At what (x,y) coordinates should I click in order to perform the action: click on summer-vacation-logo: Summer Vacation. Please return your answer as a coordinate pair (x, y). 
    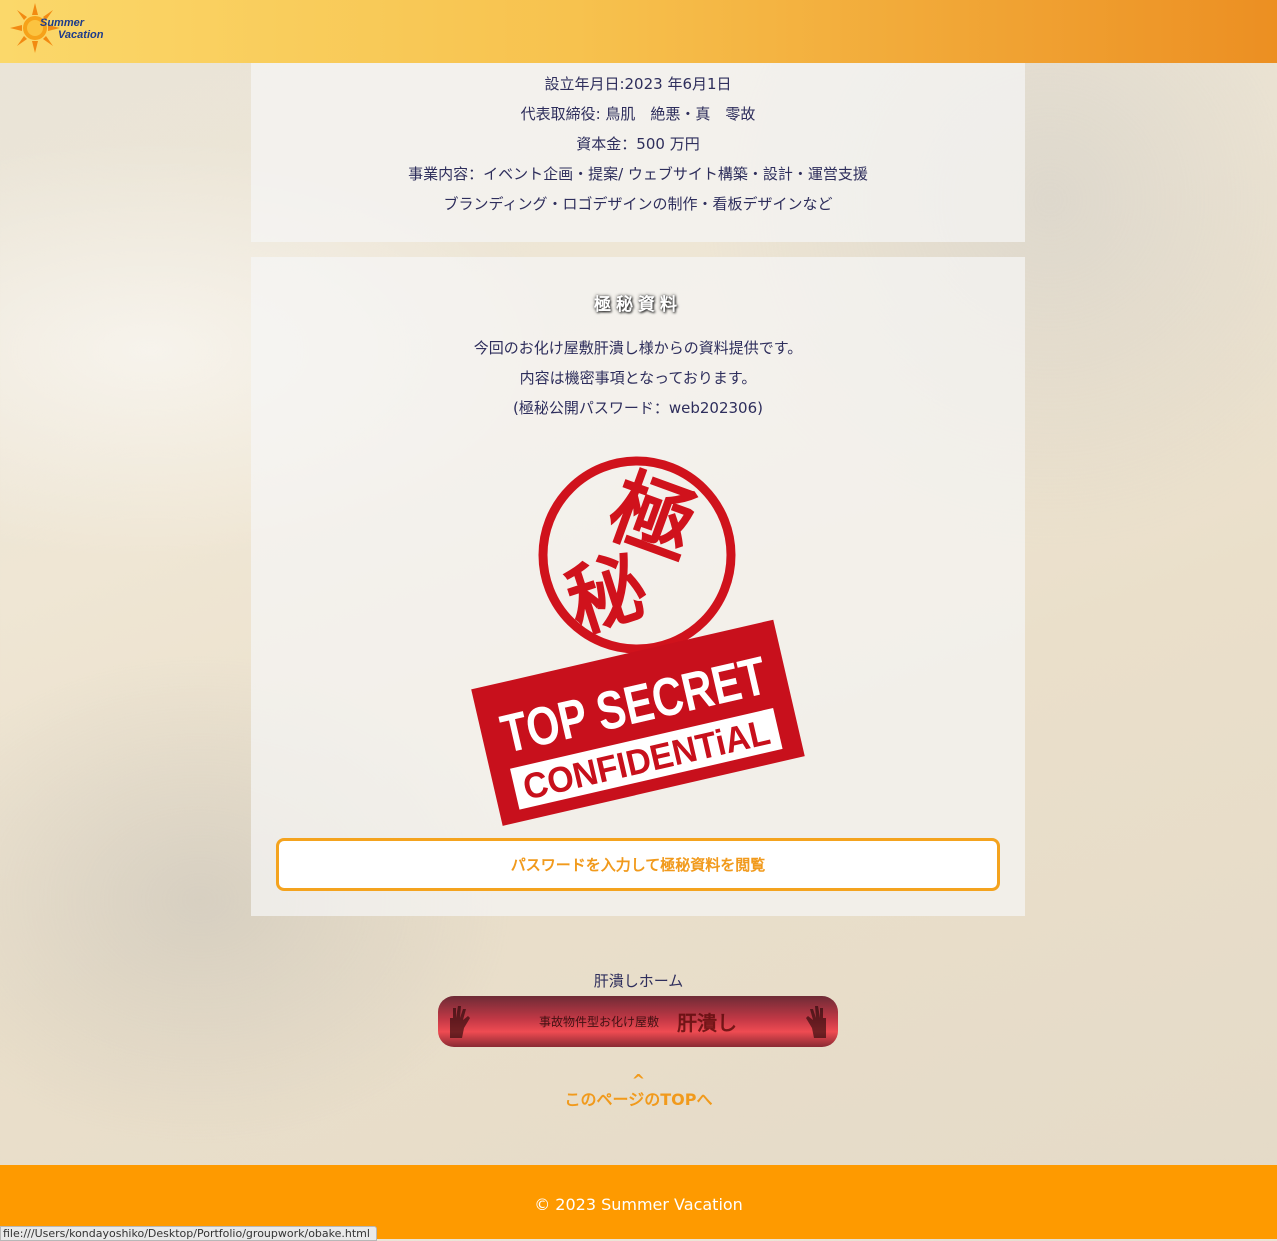
    Looking at the image, I should click on (60, 28).